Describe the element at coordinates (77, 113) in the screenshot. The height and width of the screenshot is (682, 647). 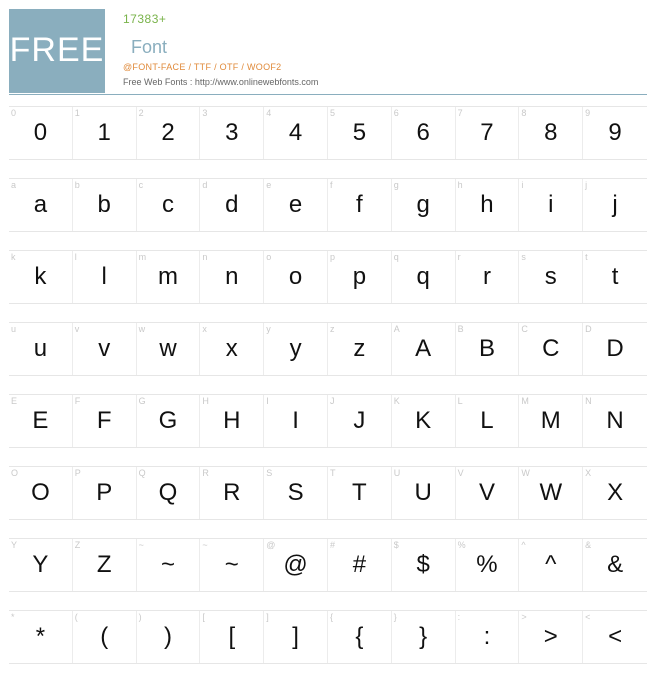
I see `glyph-label: 1` at that location.